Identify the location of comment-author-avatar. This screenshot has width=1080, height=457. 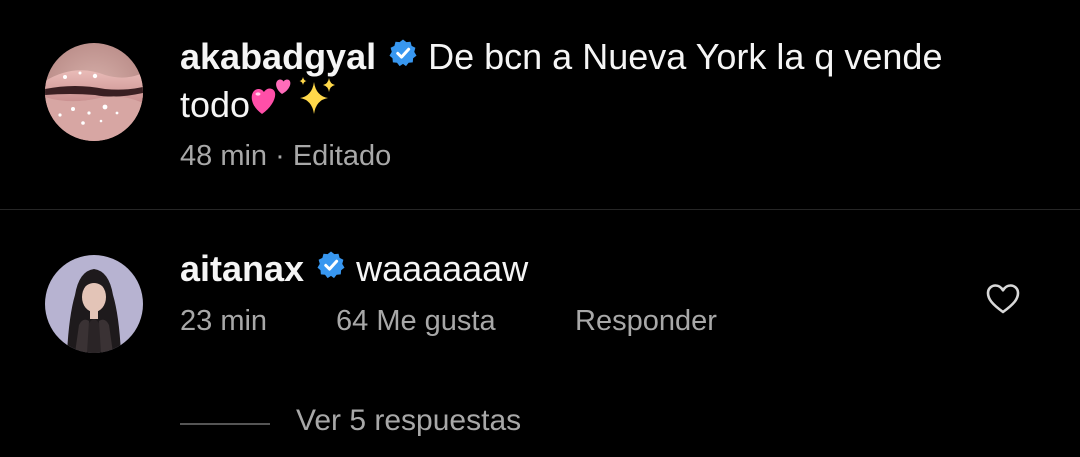
(94, 304).